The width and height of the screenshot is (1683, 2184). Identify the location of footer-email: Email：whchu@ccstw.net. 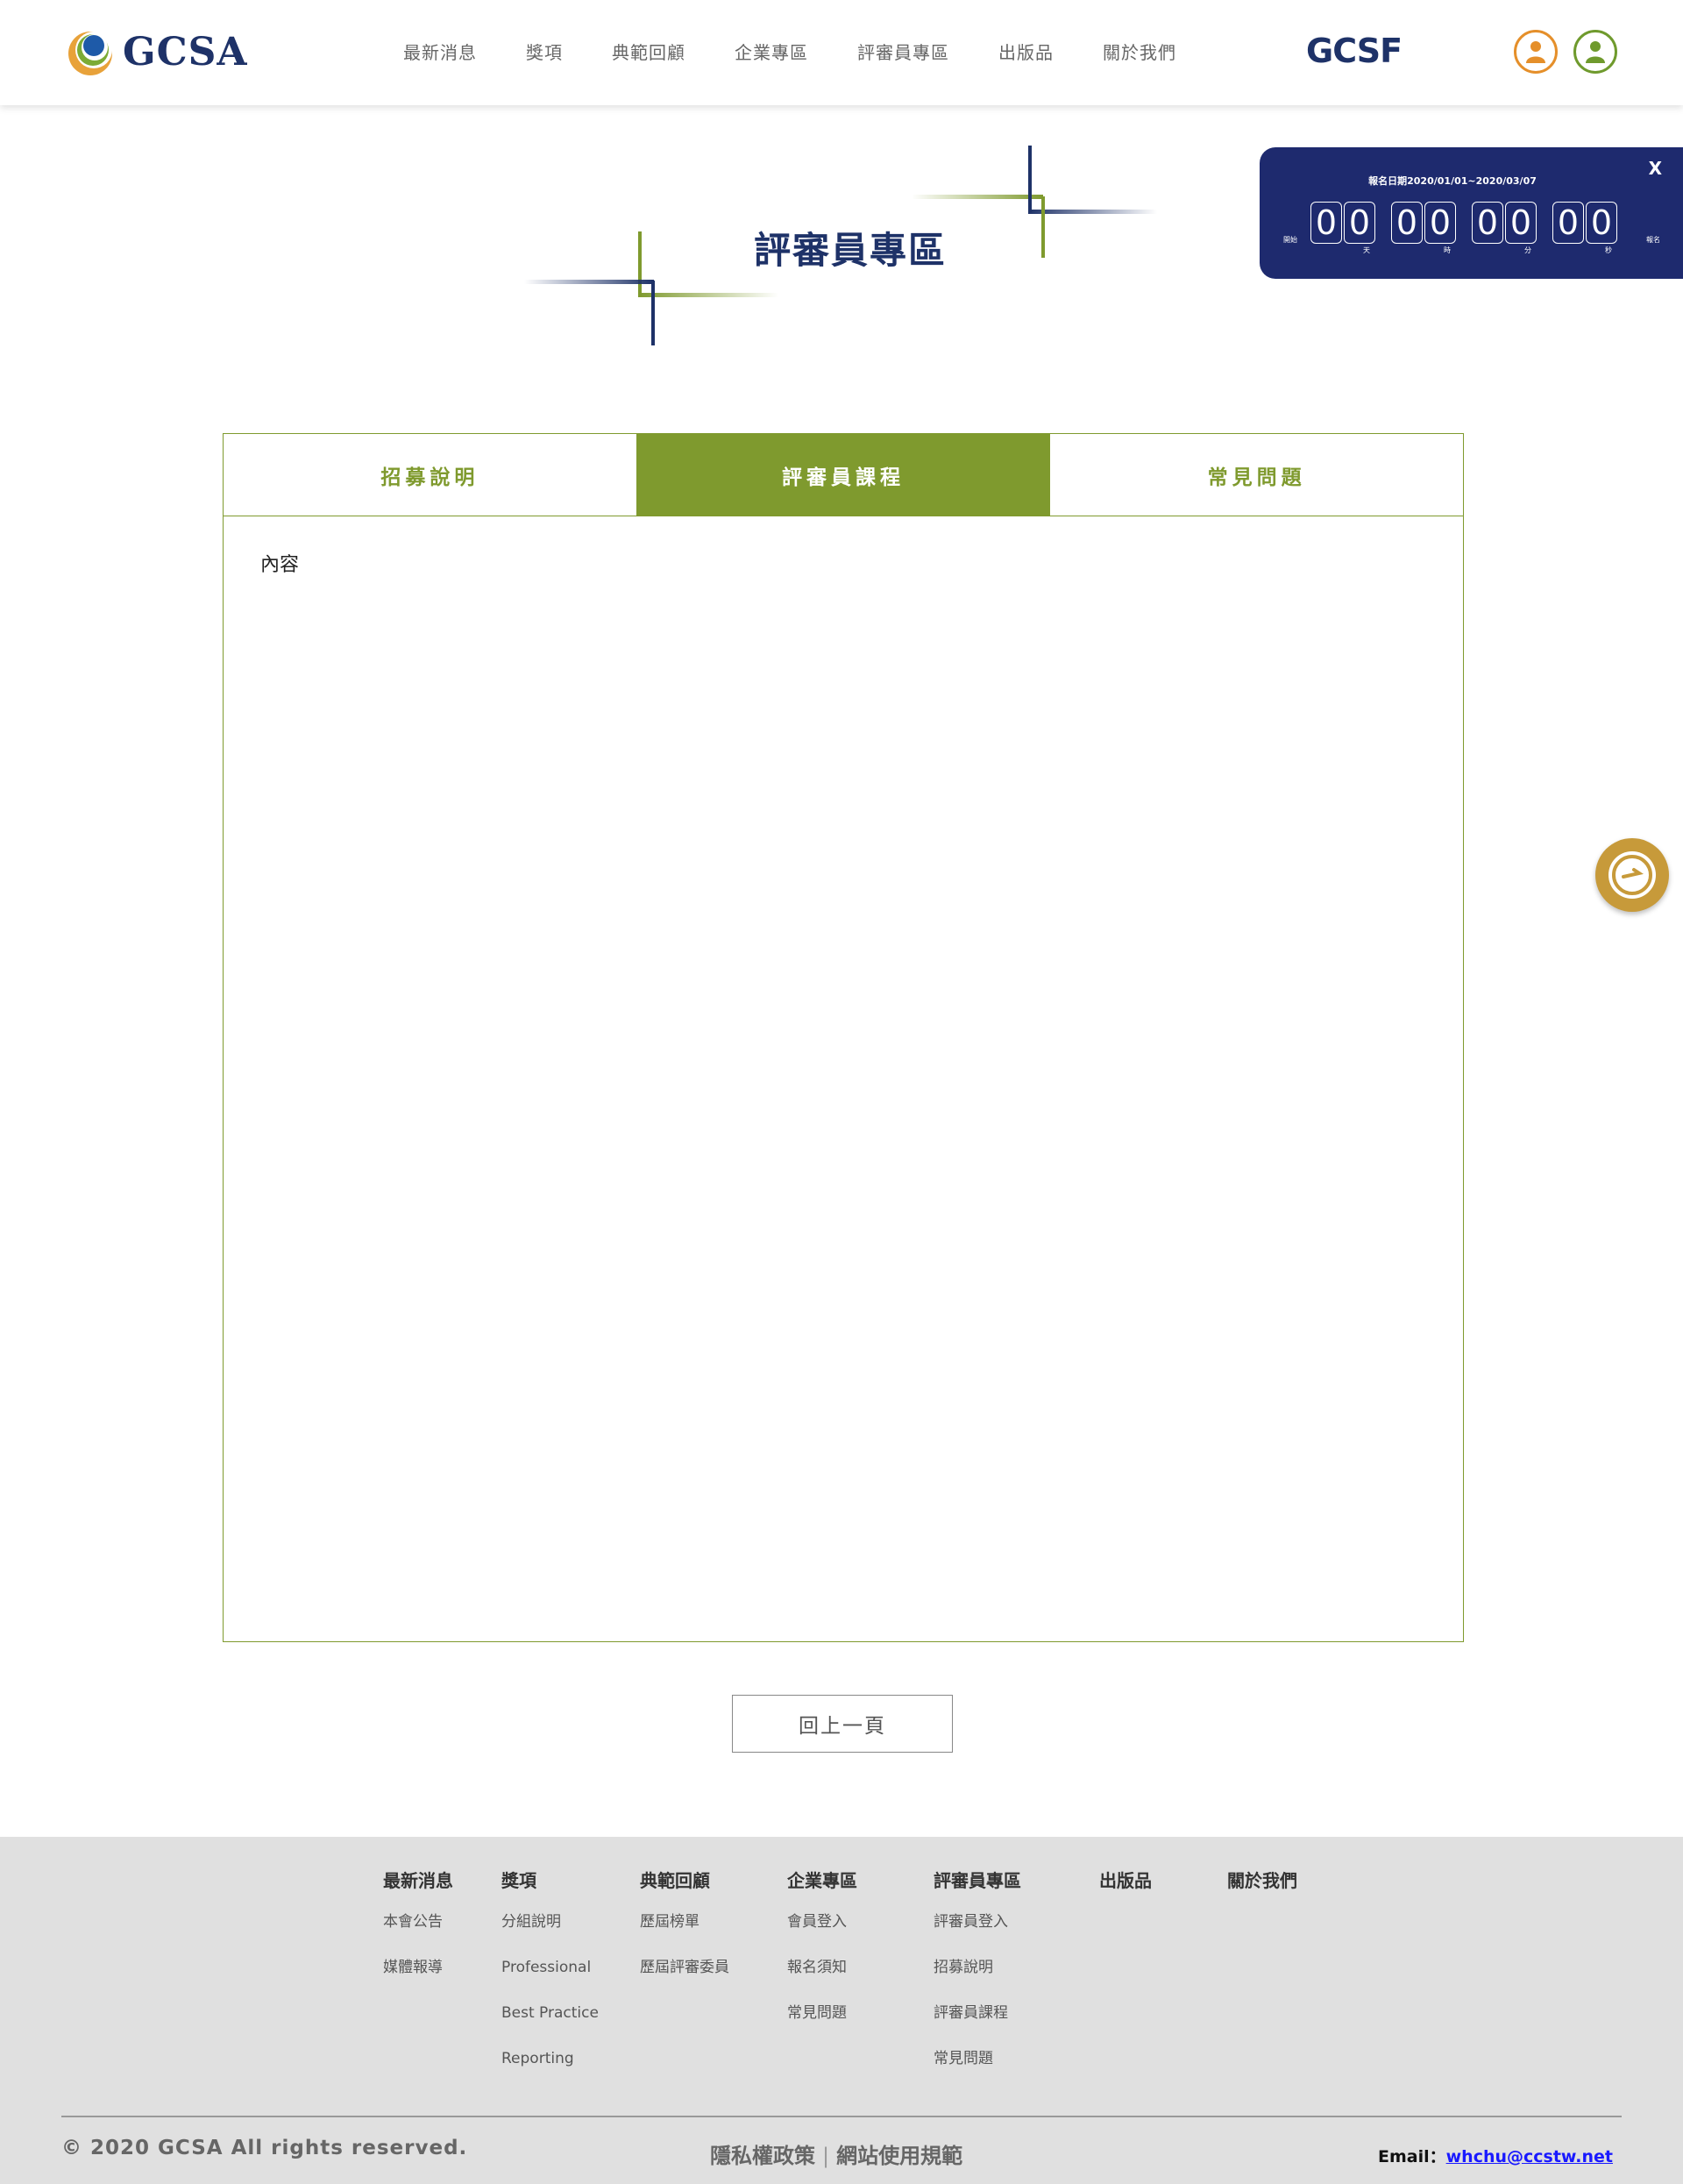
(1496, 2155).